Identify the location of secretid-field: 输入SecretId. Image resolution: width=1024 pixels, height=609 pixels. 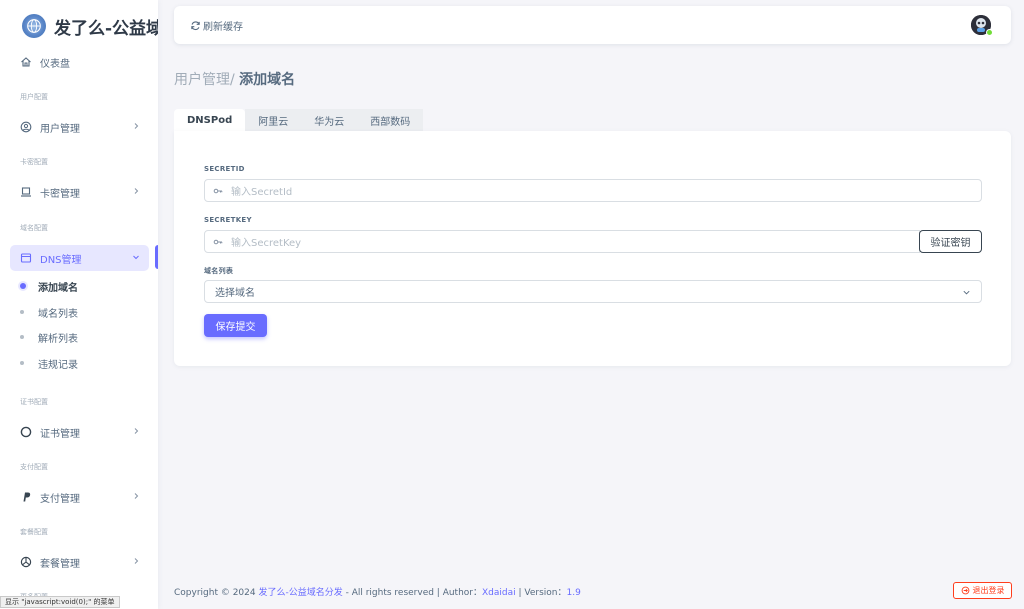
(593, 190).